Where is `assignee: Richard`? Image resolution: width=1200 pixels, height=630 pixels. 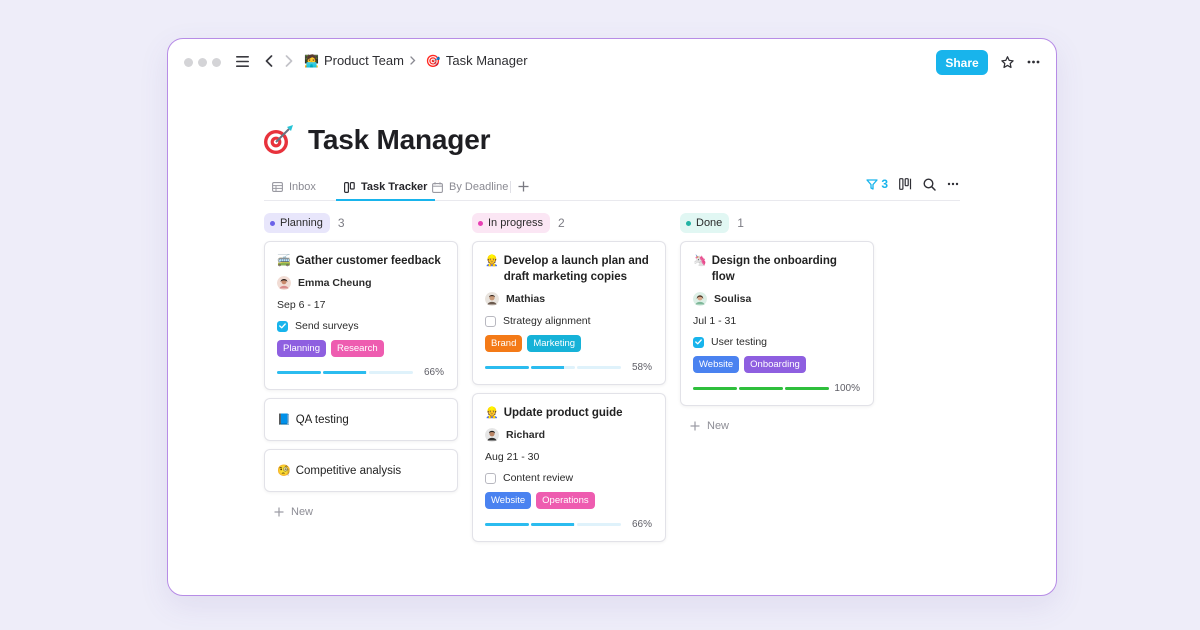
assignee: Richard is located at coordinates (568, 435).